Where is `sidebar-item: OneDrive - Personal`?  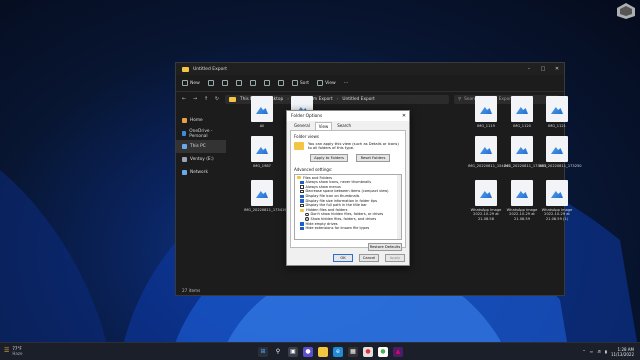
sidebar-item: OneDrive - Personal is located at coordinates (201, 133).